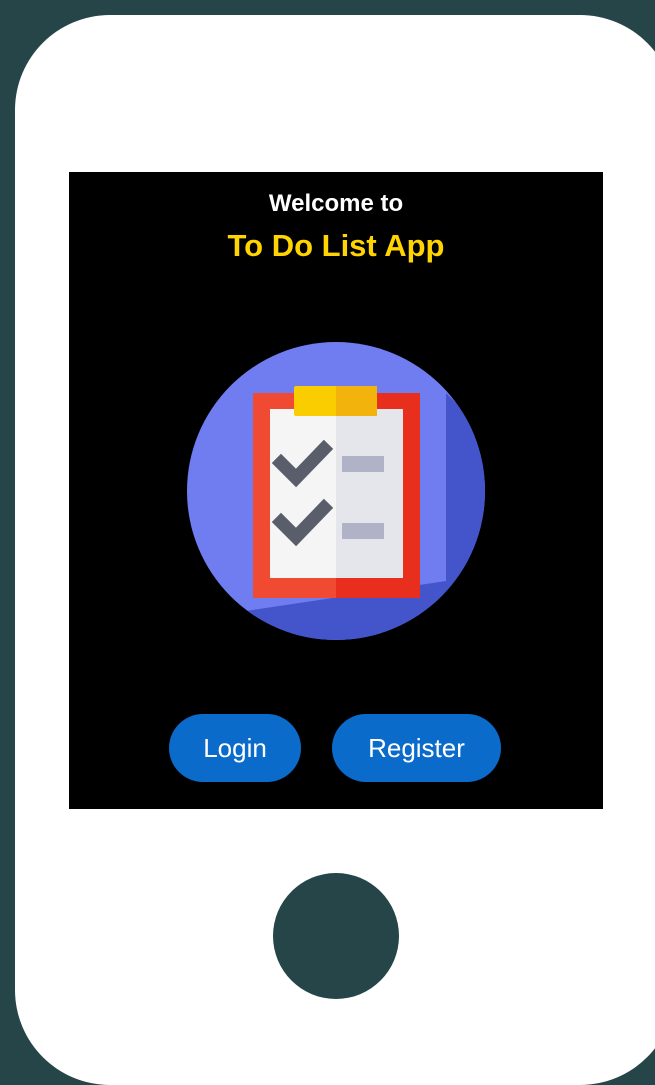 The image size is (655, 1085). I want to click on login-button: Login, so click(235, 748).